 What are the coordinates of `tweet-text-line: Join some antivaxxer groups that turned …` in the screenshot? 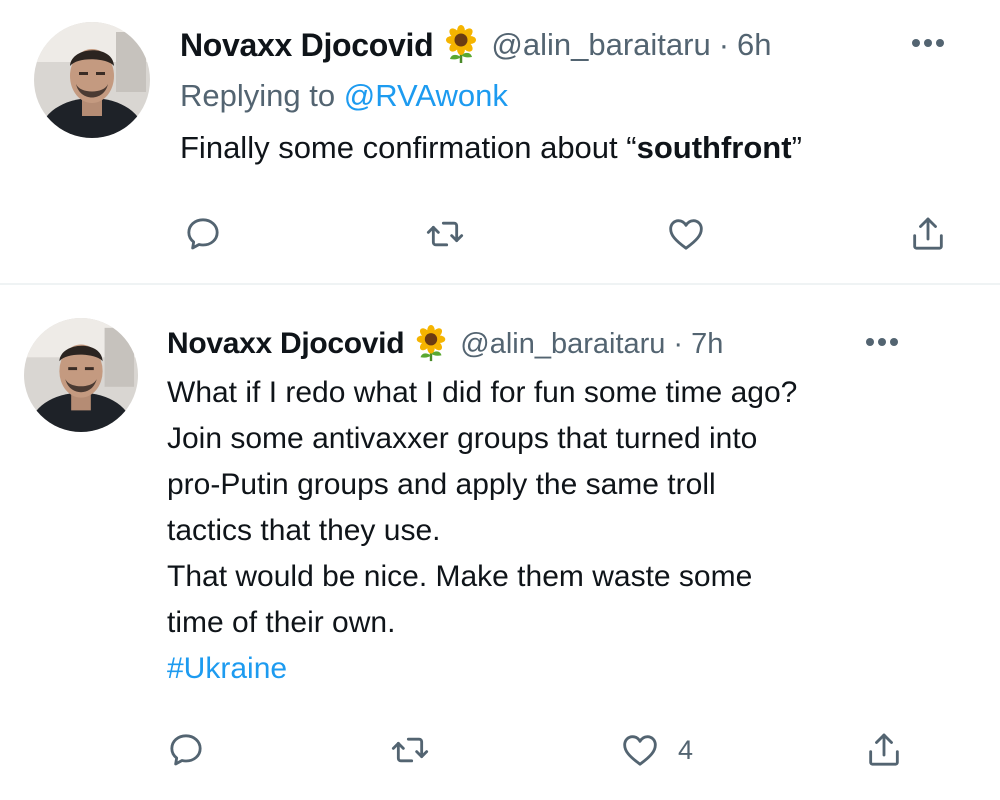 It's located at (462, 438).